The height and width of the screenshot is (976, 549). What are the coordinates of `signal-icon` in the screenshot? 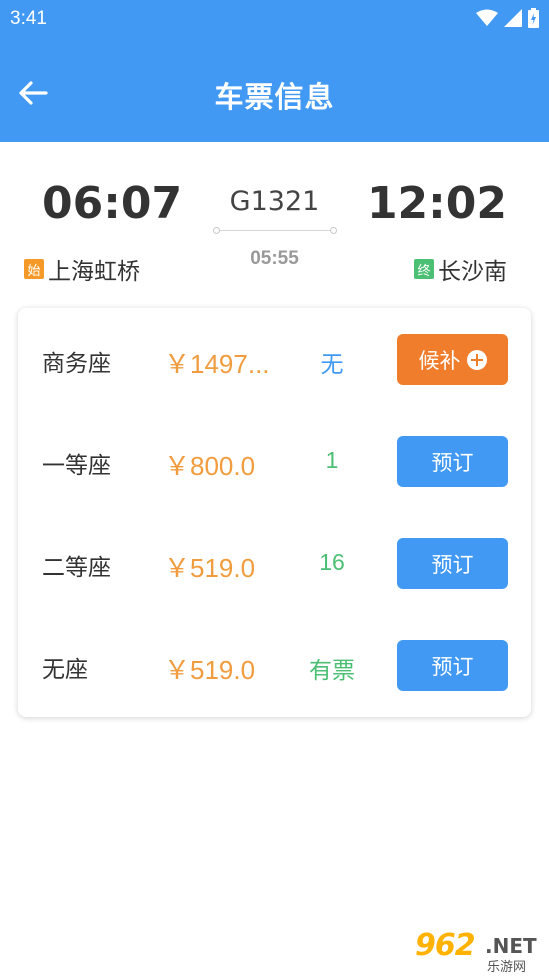 It's located at (513, 18).